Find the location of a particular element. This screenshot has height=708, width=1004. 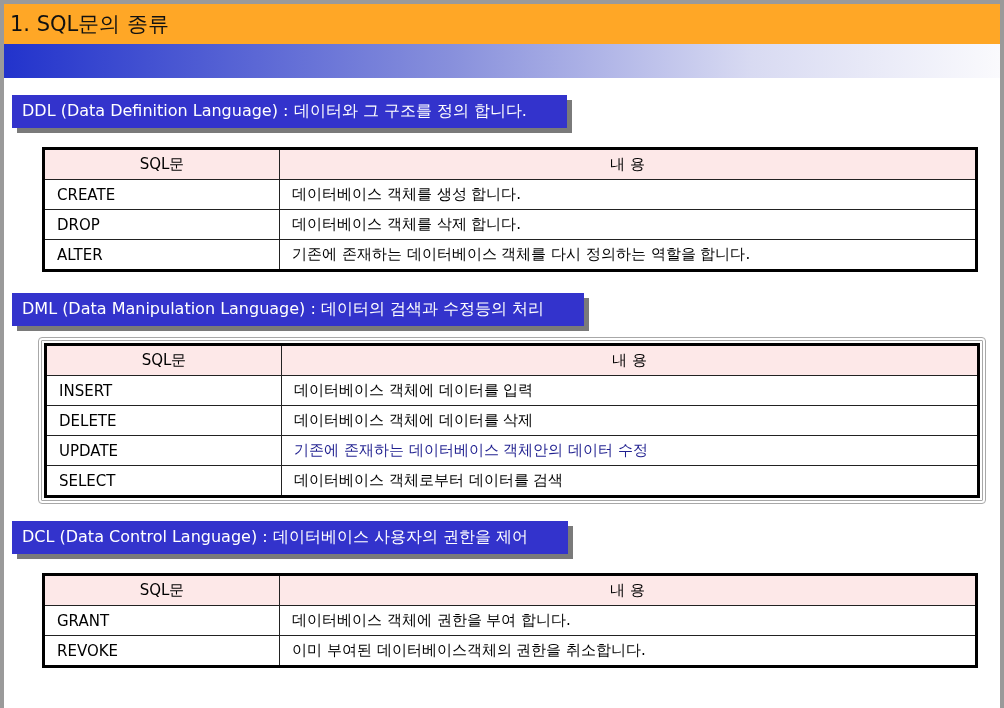

table-cell: CREATE is located at coordinates (161, 194).